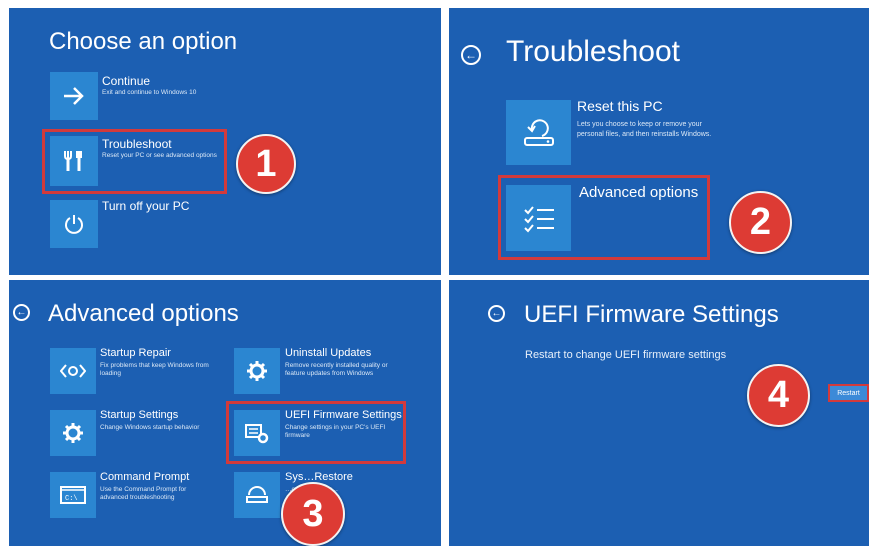 The width and height of the screenshot is (870, 550). What do you see at coordinates (316, 432) in the screenshot?
I see `highlight-box-uefi-firmware` at bounding box center [316, 432].